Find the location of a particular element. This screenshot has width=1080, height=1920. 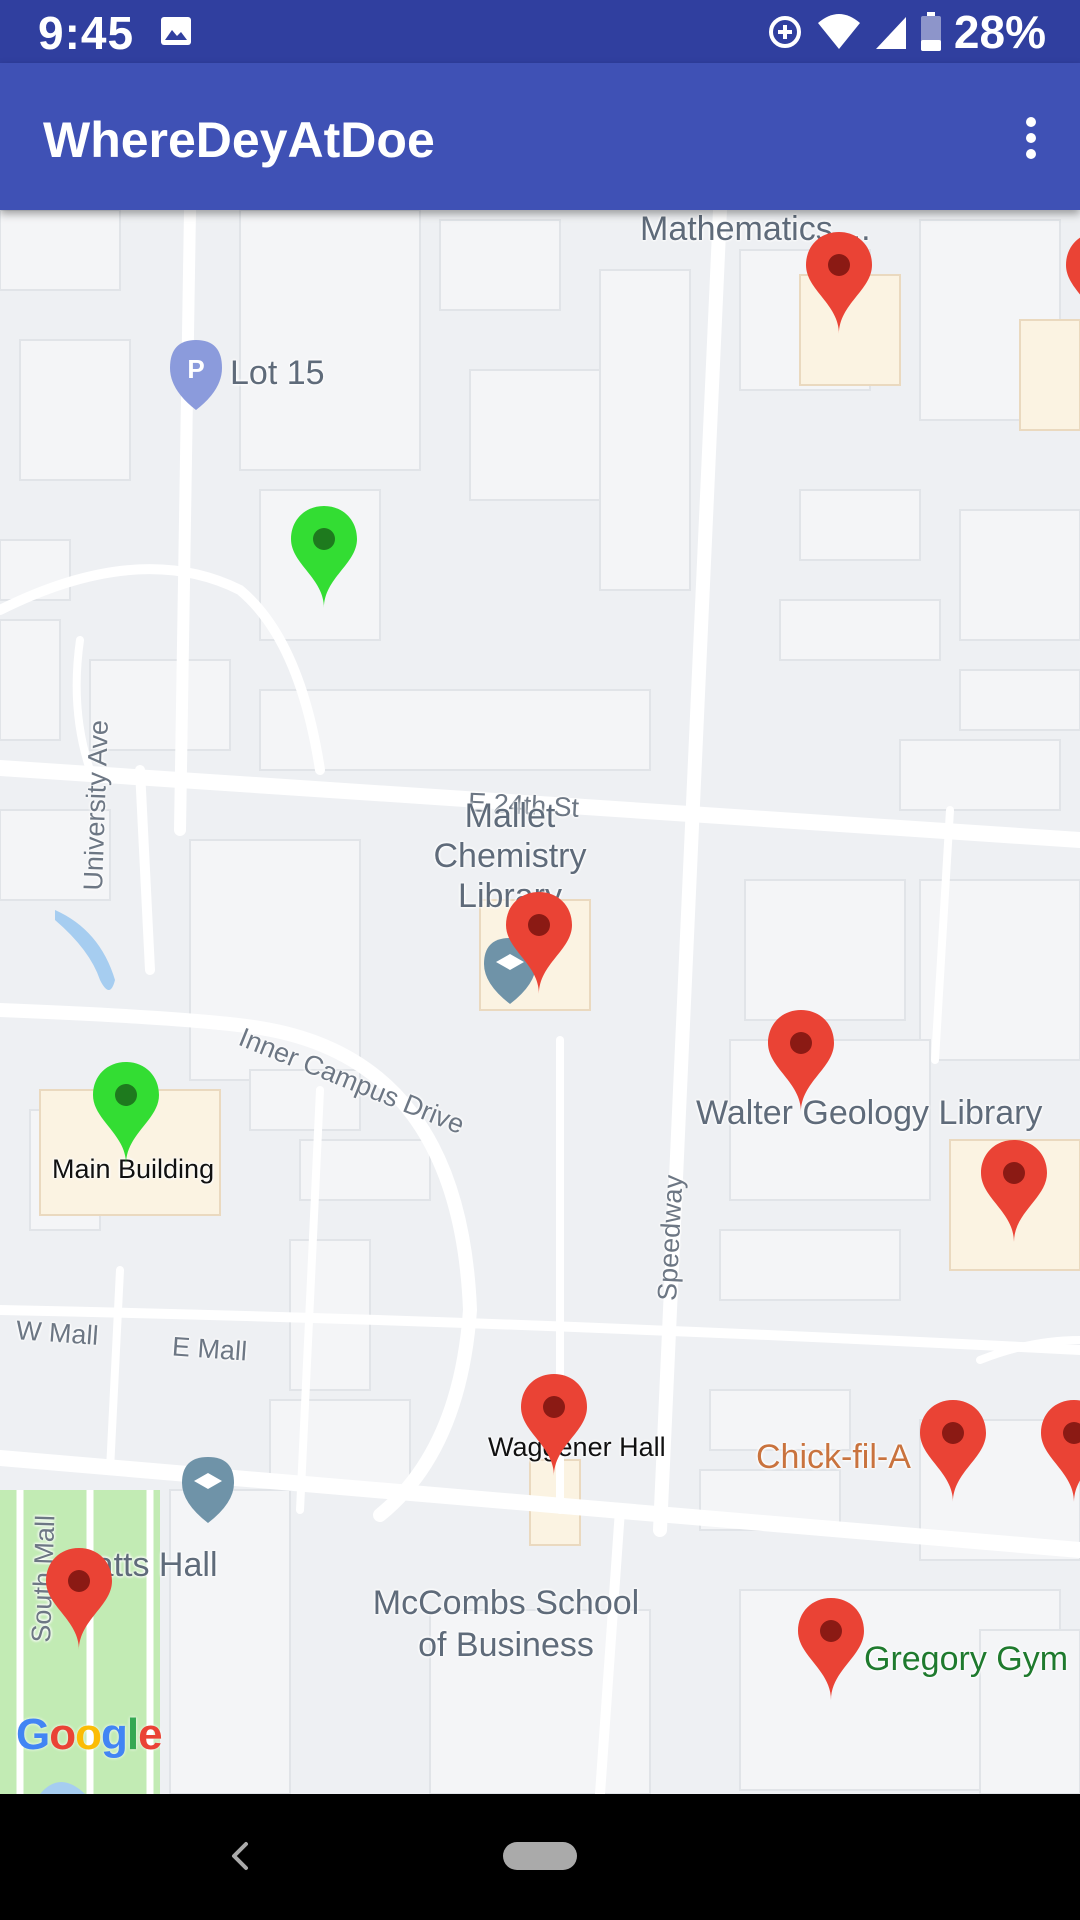

home-pill-icon is located at coordinates (540, 1856).